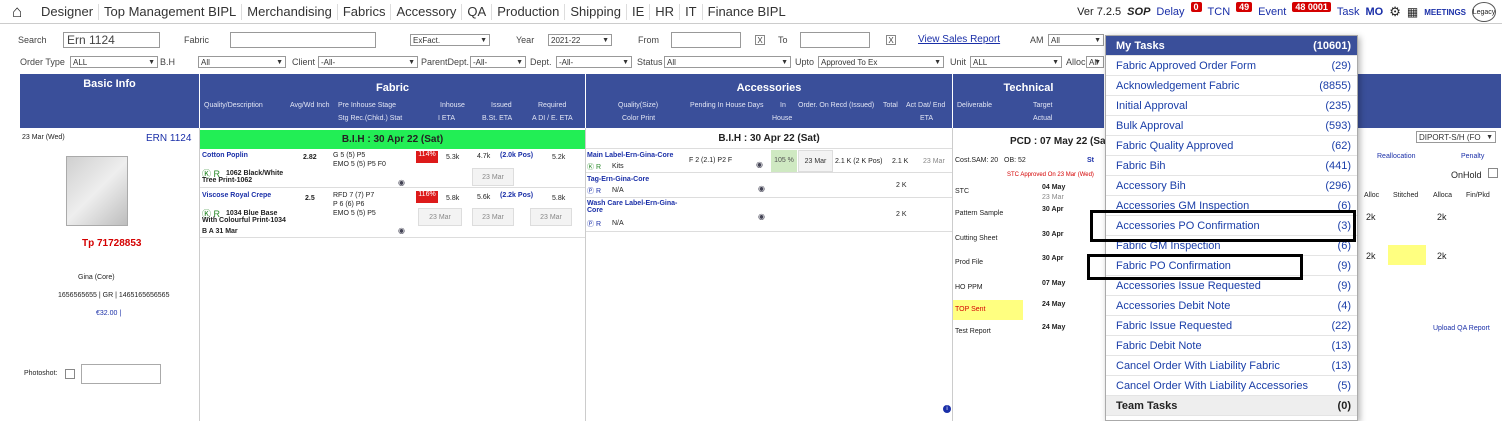  I want to click on parentdept-select: -All-, so click(498, 62).